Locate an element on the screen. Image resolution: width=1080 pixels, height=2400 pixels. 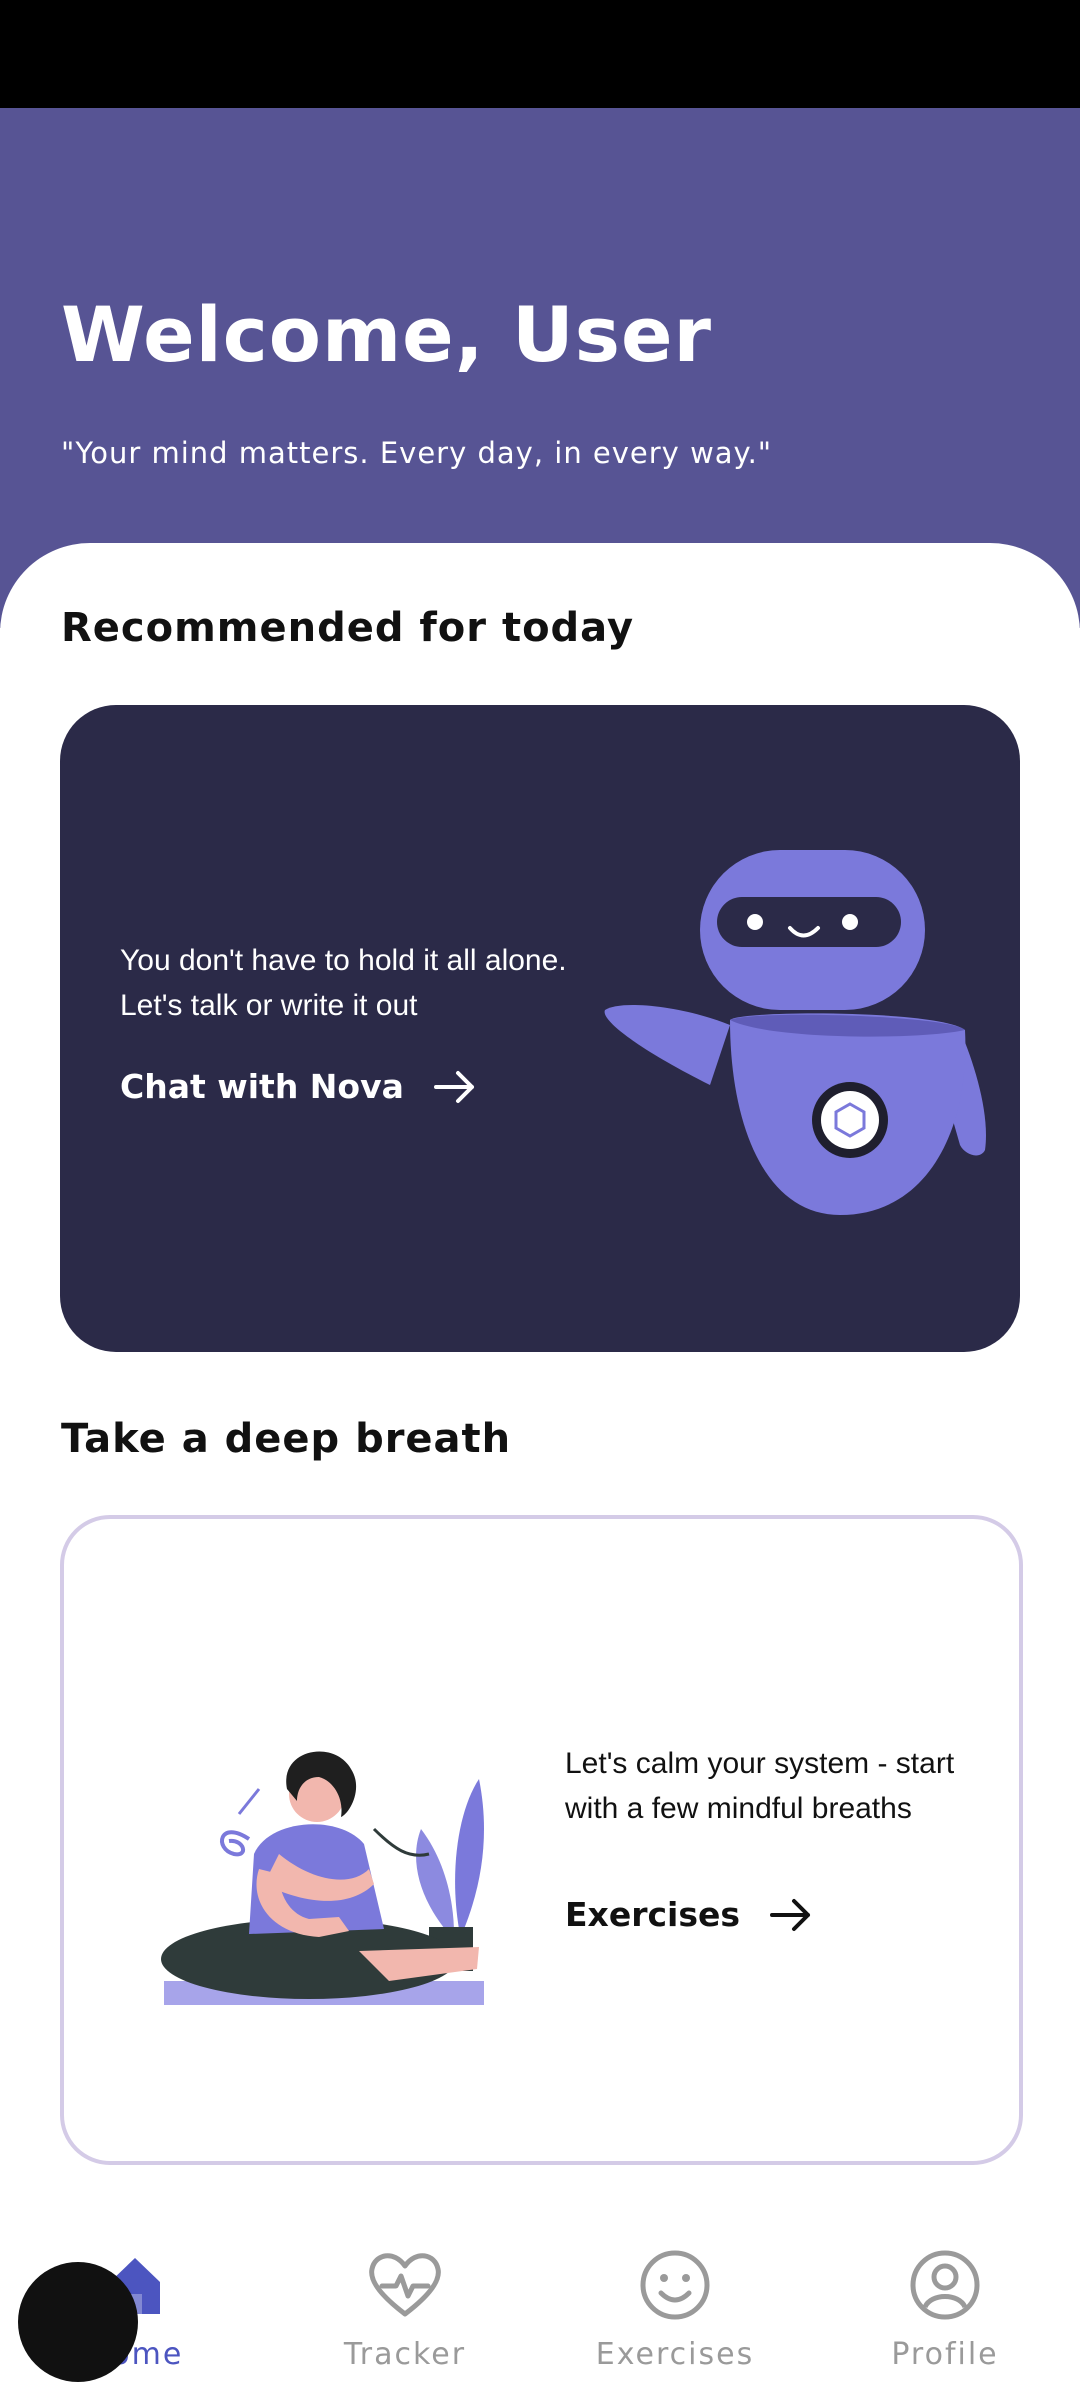
status-bar is located at coordinates (540, 54).